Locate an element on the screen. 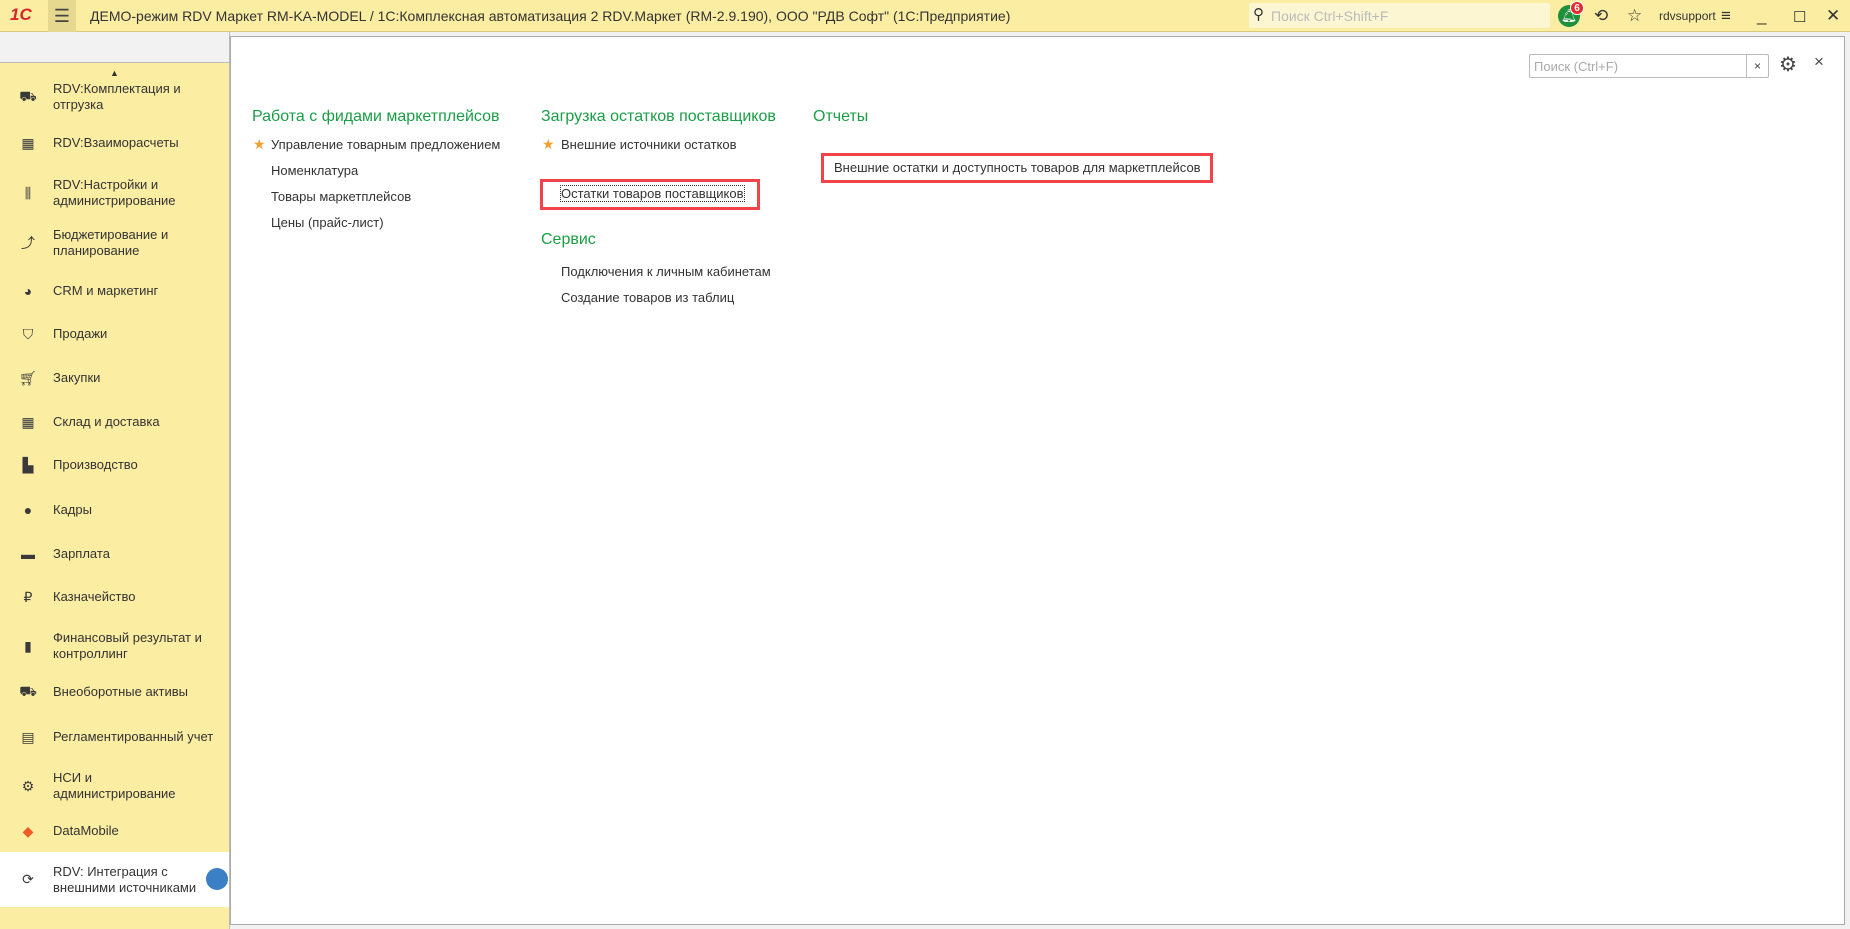  main-menu-button: ☰ is located at coordinates (62, 16).